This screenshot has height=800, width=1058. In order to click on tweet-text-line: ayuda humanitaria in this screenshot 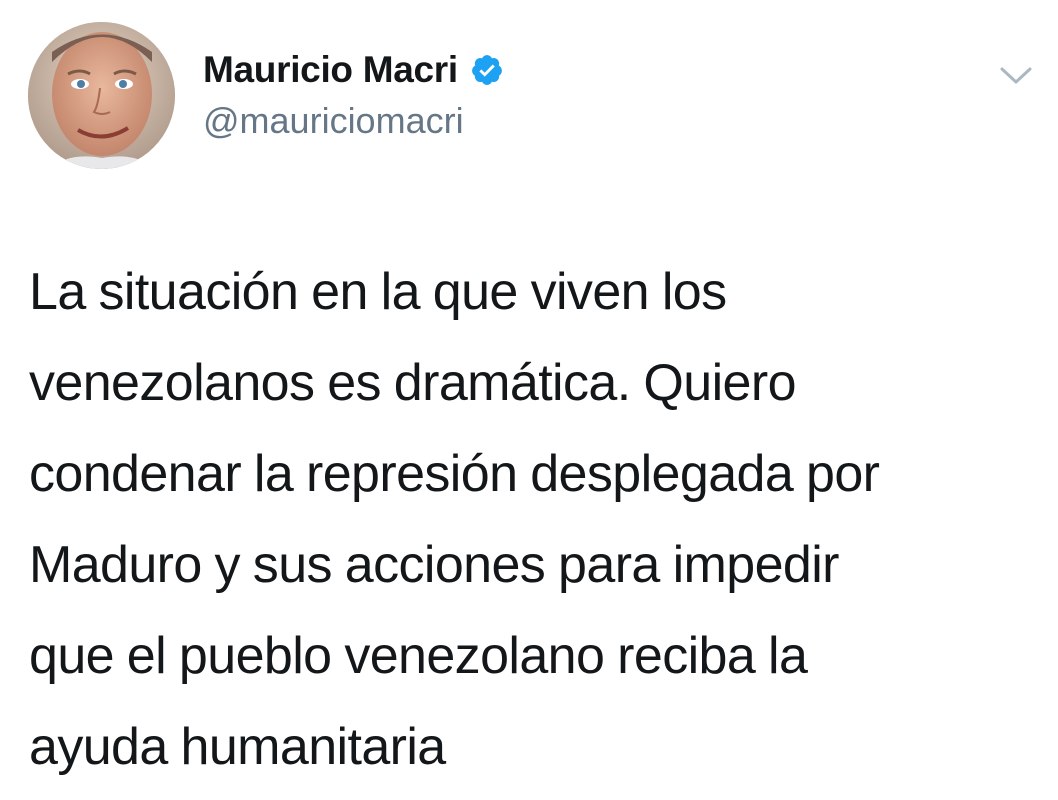, I will do `click(237, 747)`.